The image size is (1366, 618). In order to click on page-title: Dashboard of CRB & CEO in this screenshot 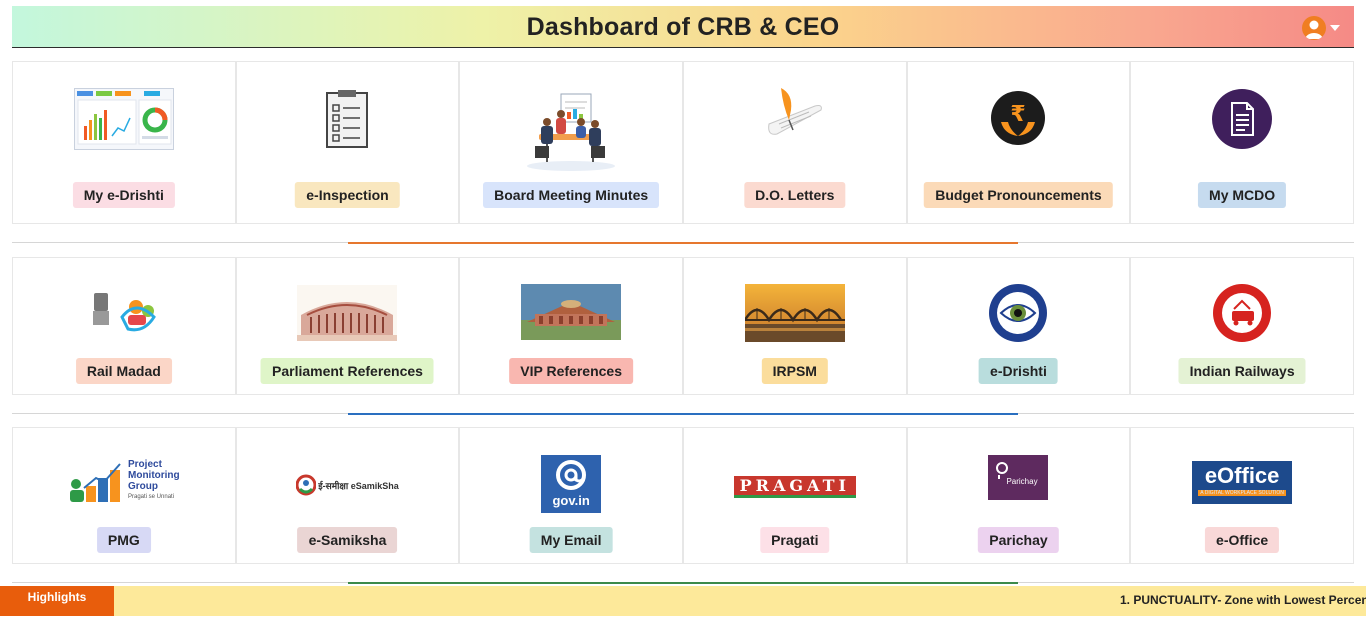, I will do `click(683, 27)`.